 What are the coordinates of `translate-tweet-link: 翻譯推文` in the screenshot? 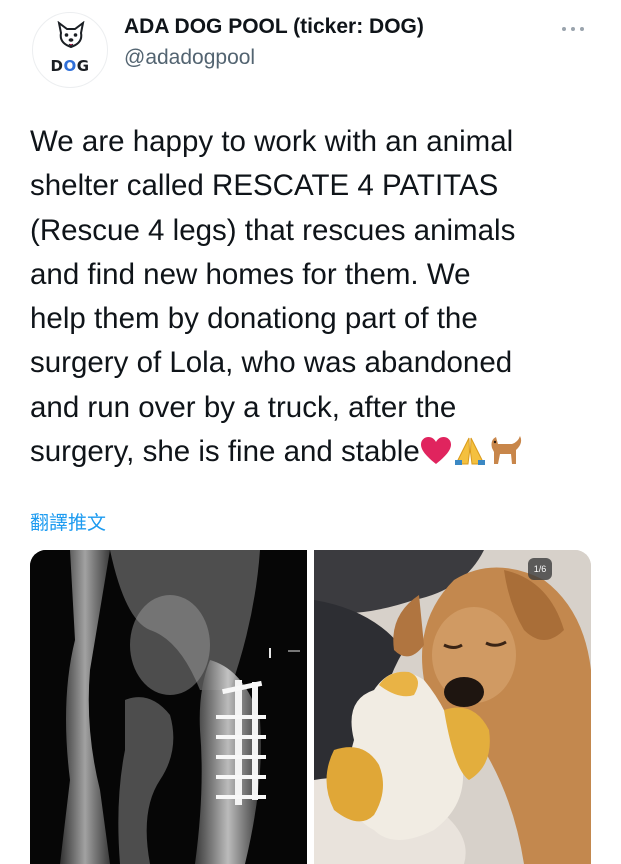 It's located at (68, 521).